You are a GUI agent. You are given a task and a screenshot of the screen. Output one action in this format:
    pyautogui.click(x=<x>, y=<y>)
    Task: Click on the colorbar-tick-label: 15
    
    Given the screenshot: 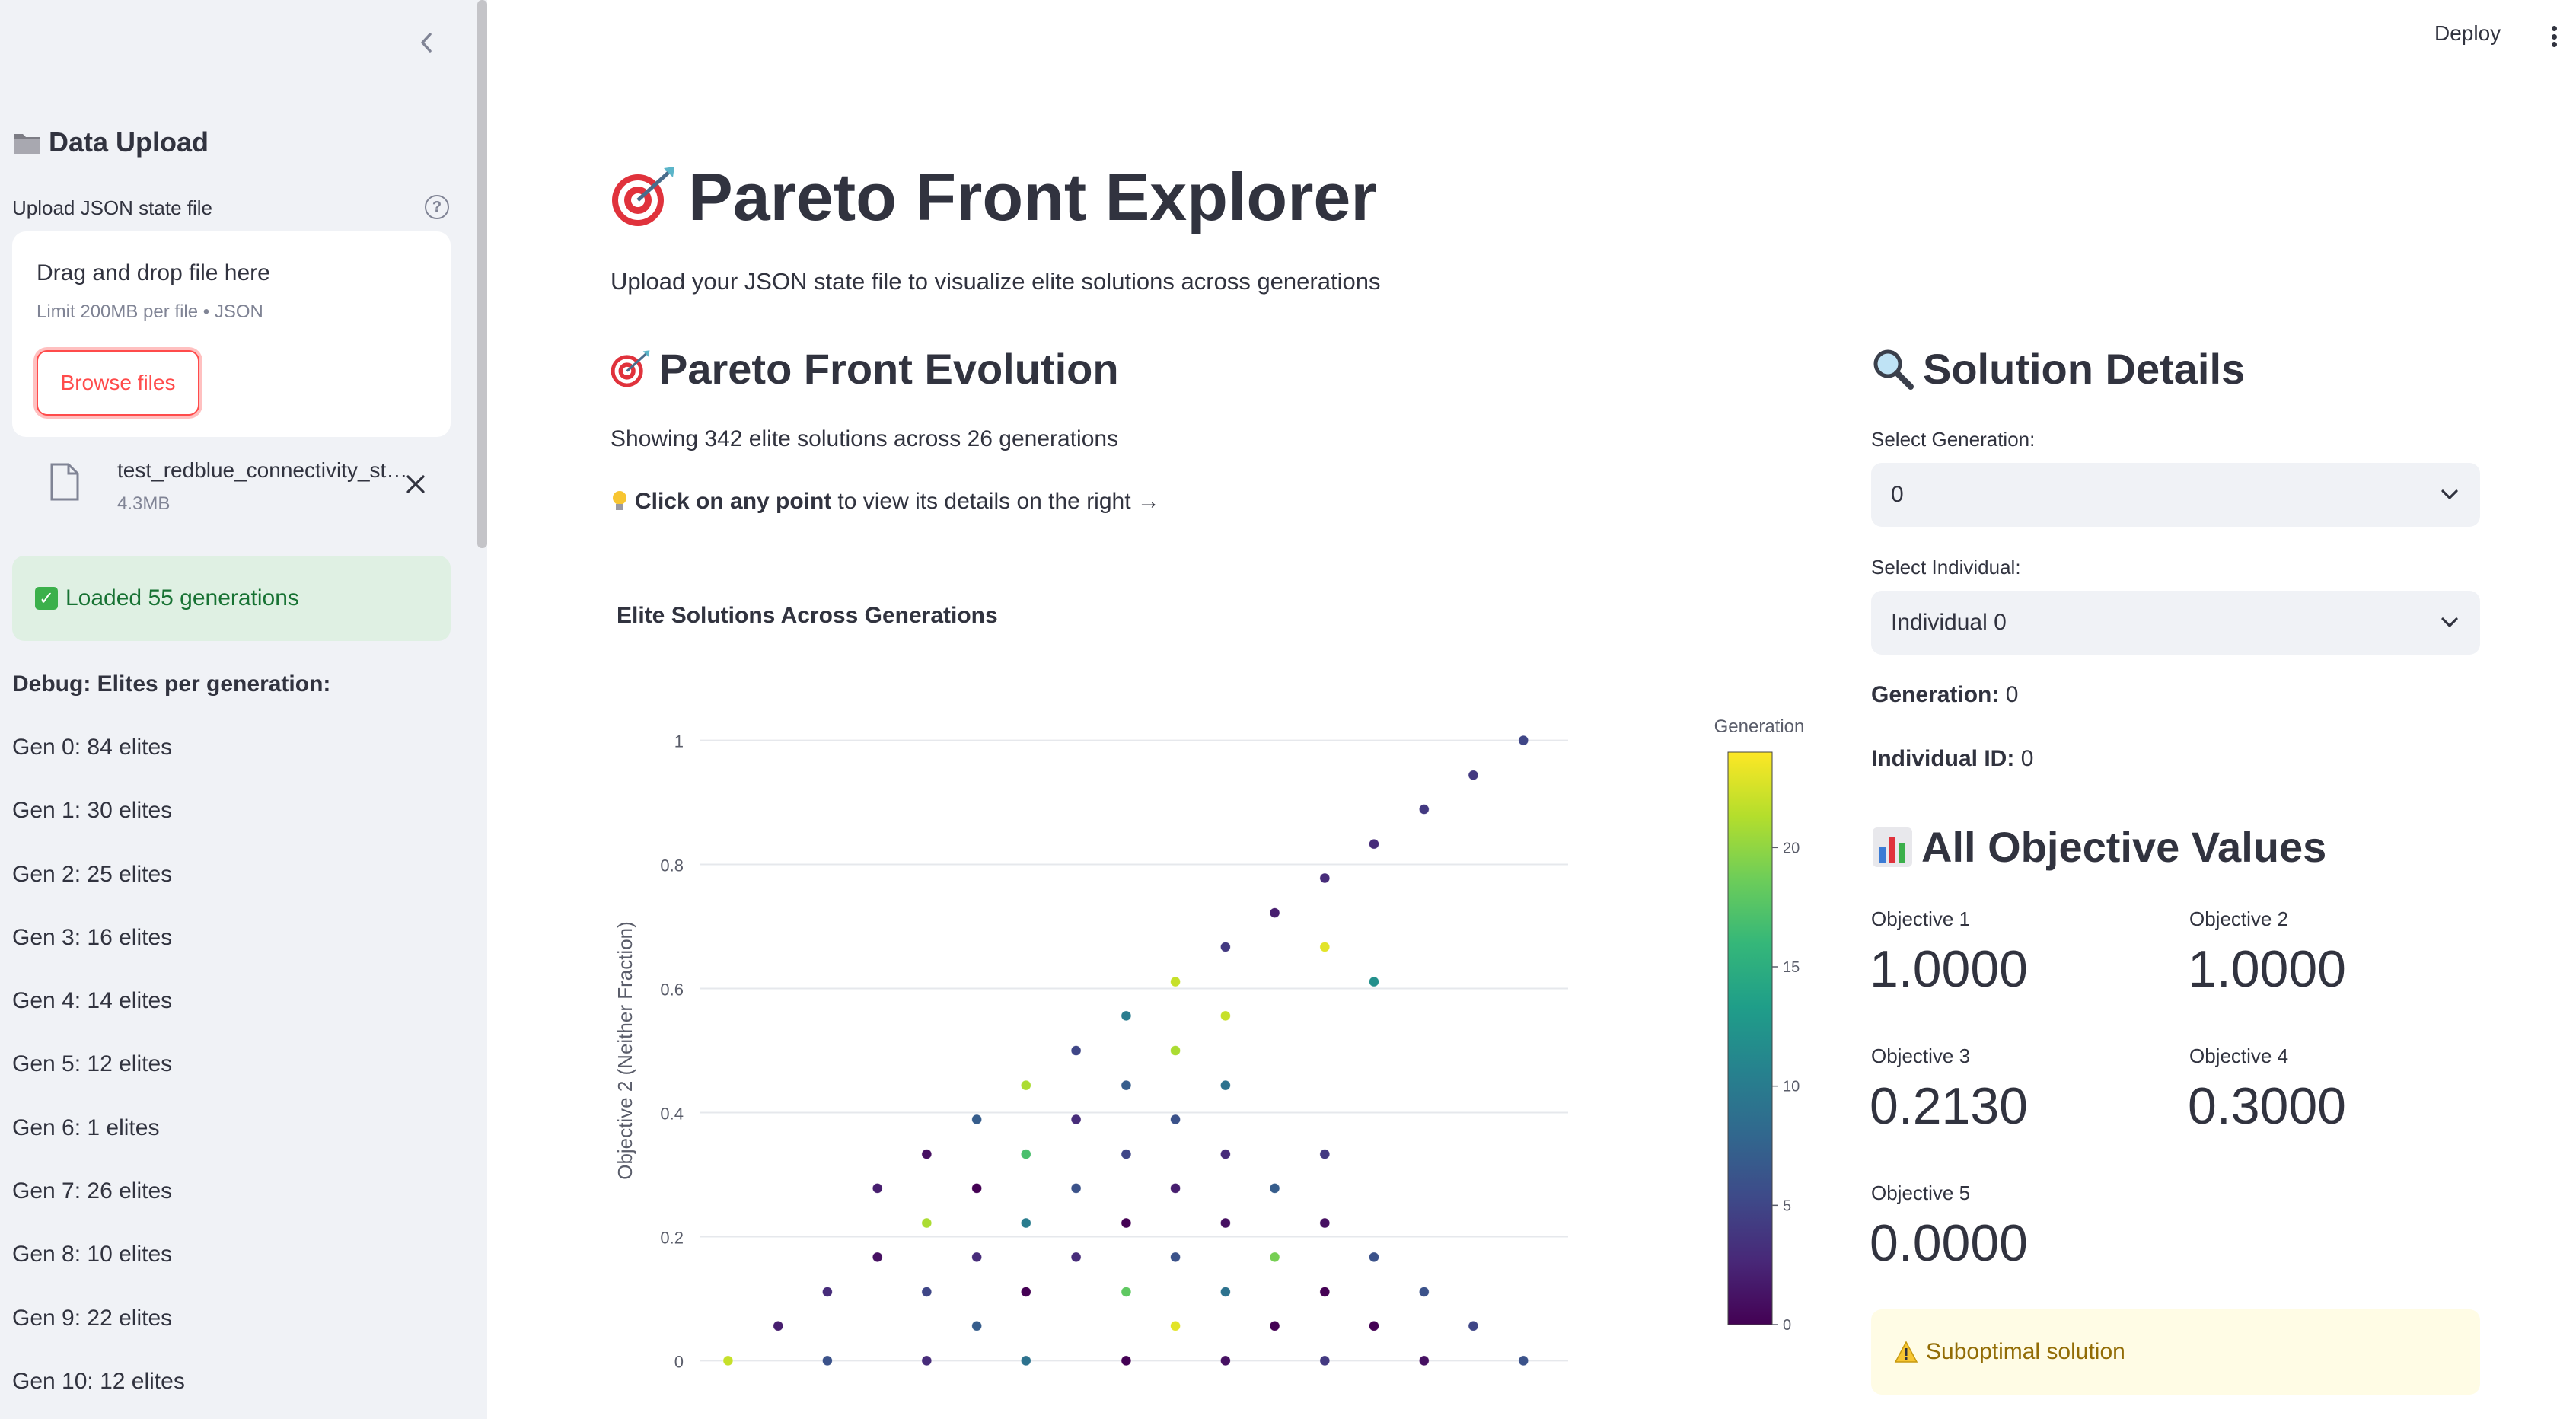 What is the action you would take?
    pyautogui.click(x=1791, y=968)
    